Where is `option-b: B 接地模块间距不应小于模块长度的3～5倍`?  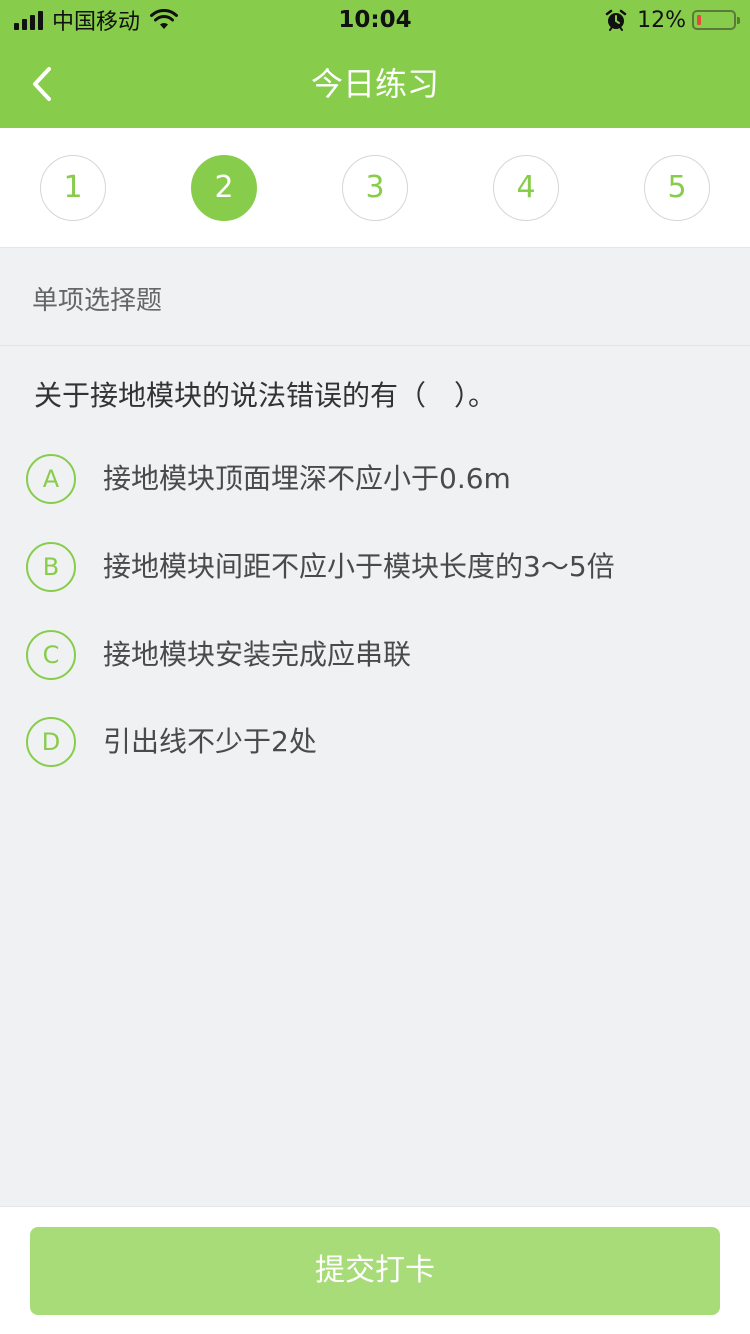 option-b: B 接地模块间距不应小于模块长度的3～5倍 is located at coordinates (376, 567).